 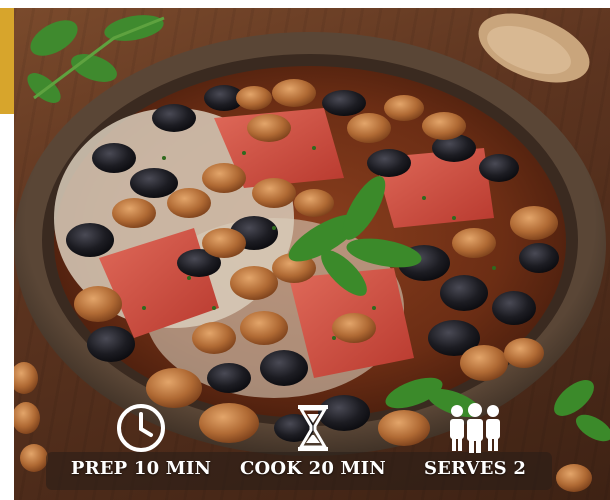 What do you see at coordinates (141, 468) in the screenshot?
I see `prep-time-label: PREP 10 MIN` at bounding box center [141, 468].